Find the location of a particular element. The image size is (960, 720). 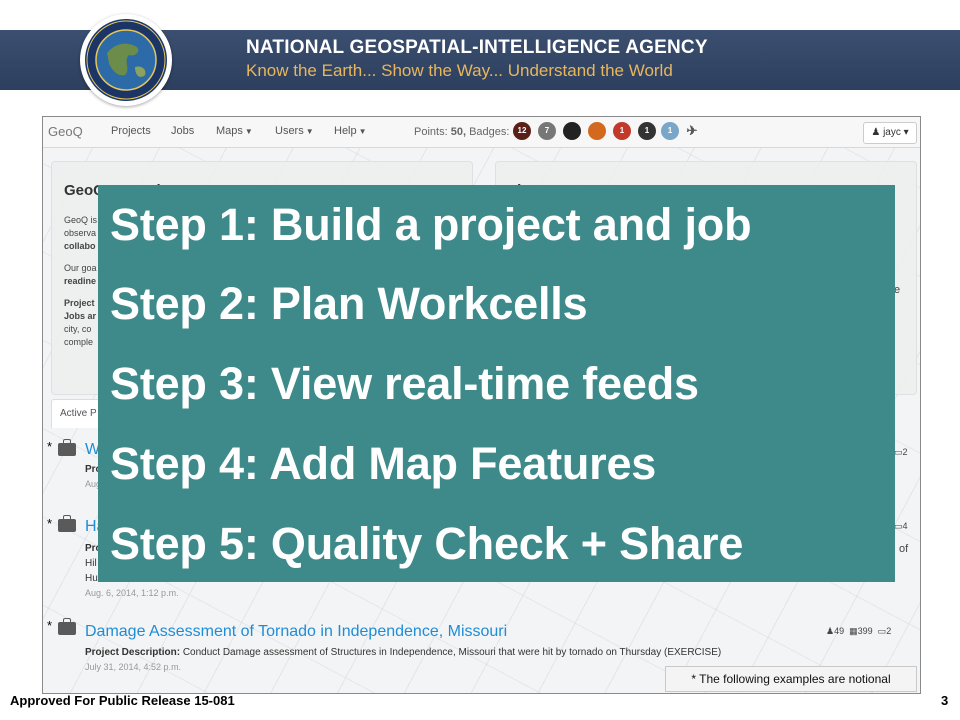

app-brand: GeoQ is located at coordinates (65, 131).